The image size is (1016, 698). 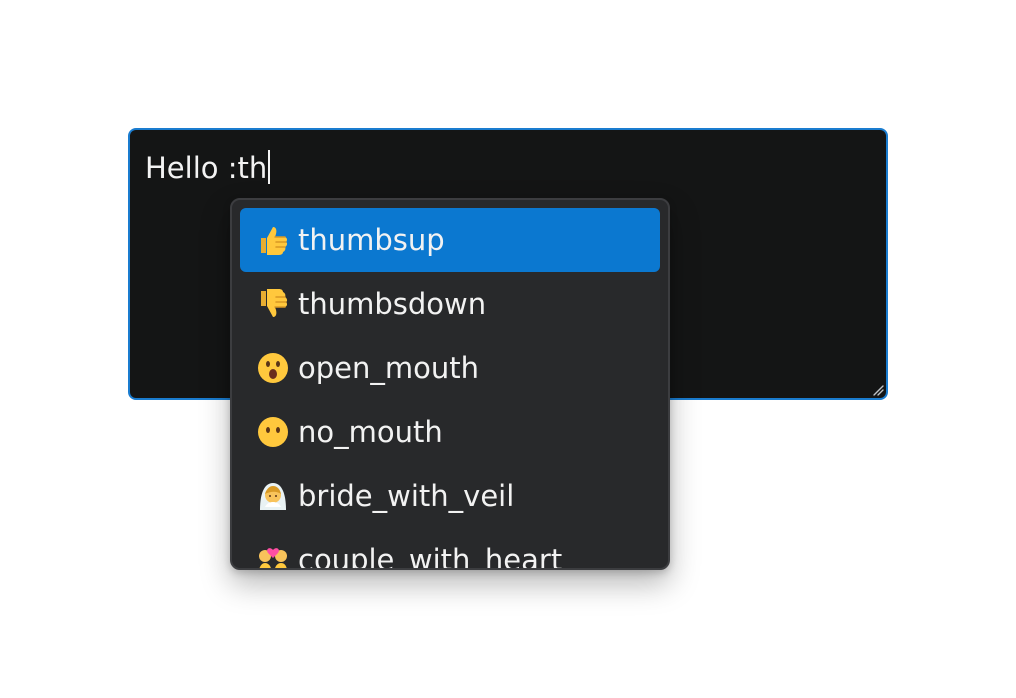 I want to click on suggestion-label: thumbsdown, so click(x=392, y=304).